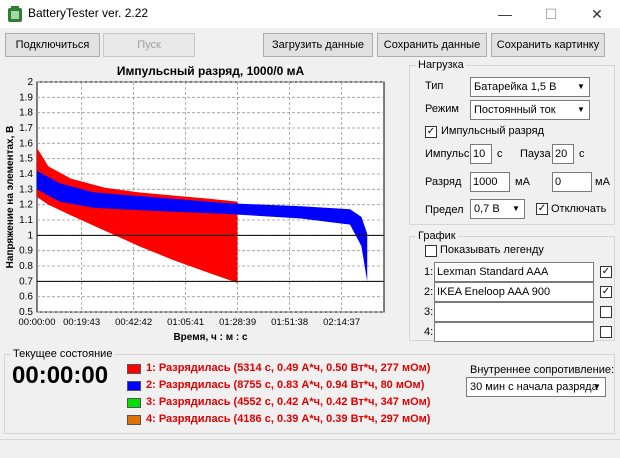 Image resolution: width=620 pixels, height=458 pixels. What do you see at coordinates (318, 45) in the screenshot?
I see `load-data-button: Загрузить данные` at bounding box center [318, 45].